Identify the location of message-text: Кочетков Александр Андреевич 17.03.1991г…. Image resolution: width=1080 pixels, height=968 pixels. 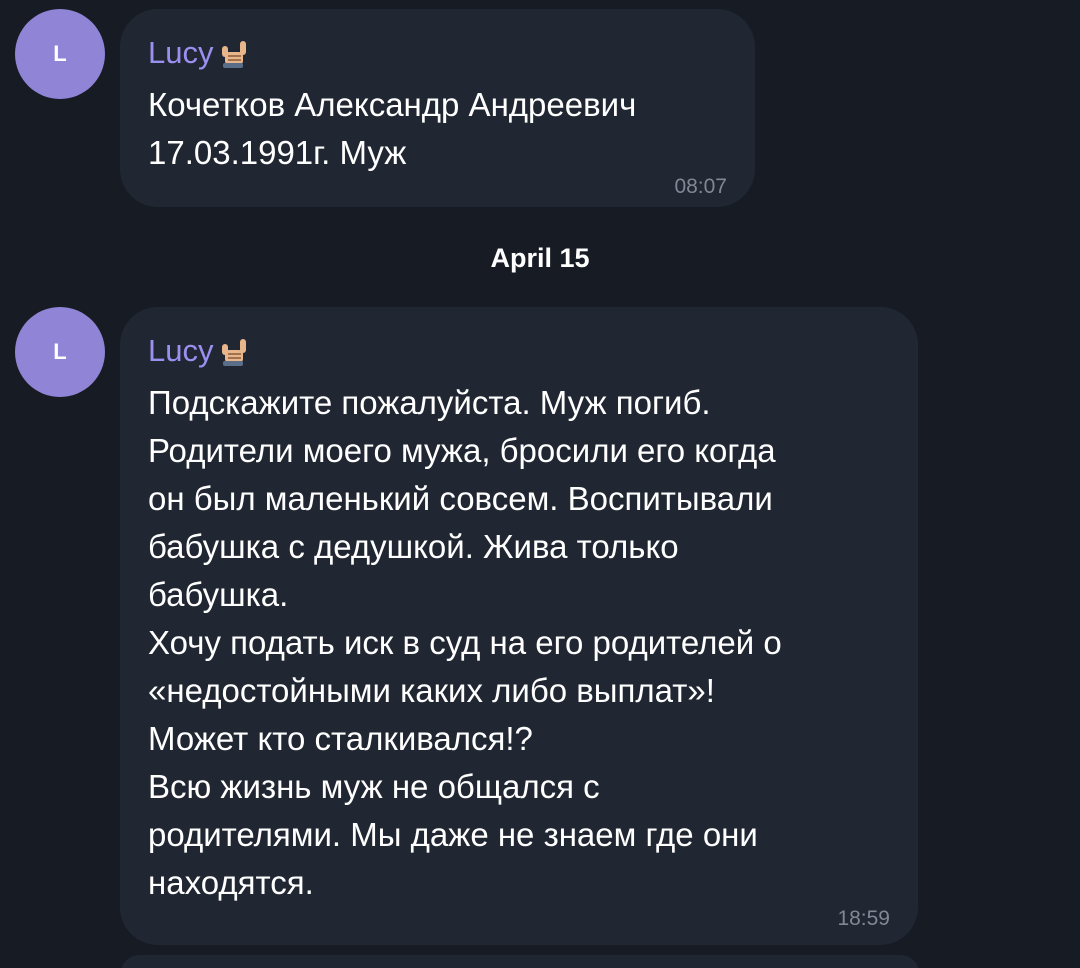
(392, 128).